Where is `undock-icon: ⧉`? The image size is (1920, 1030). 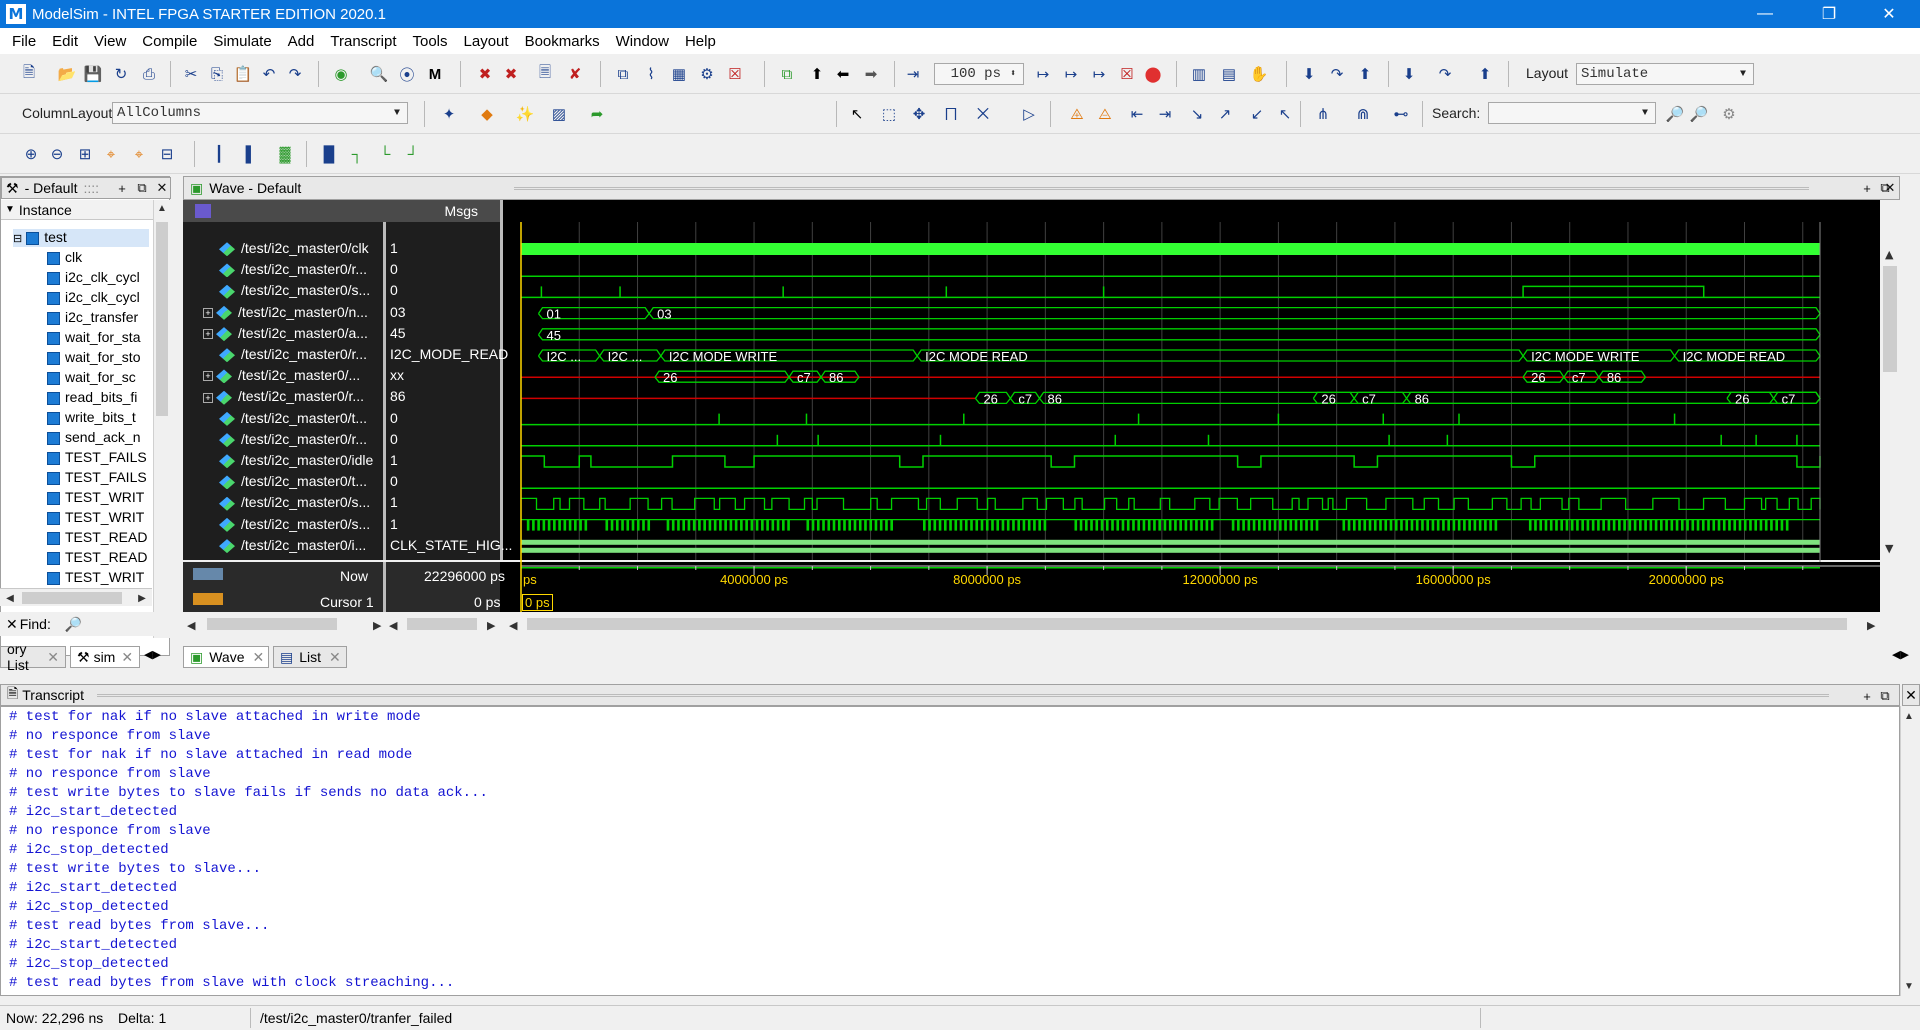 undock-icon: ⧉ is located at coordinates (142, 188).